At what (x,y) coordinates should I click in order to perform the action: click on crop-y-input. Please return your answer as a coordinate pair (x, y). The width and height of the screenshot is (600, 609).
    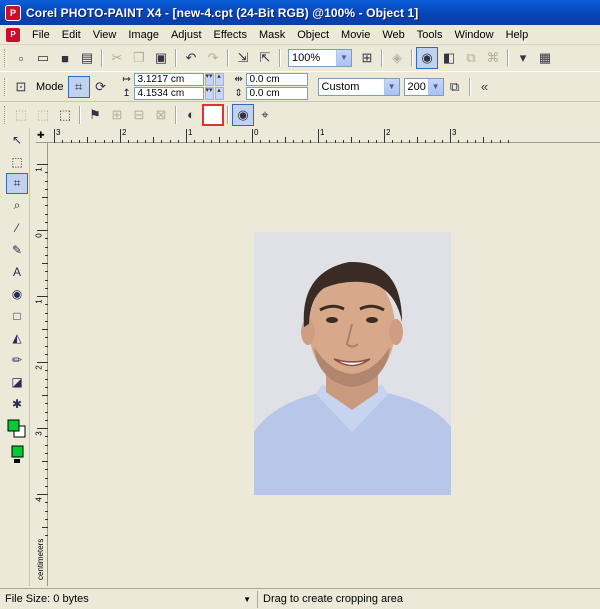
    Looking at the image, I should click on (276, 93).